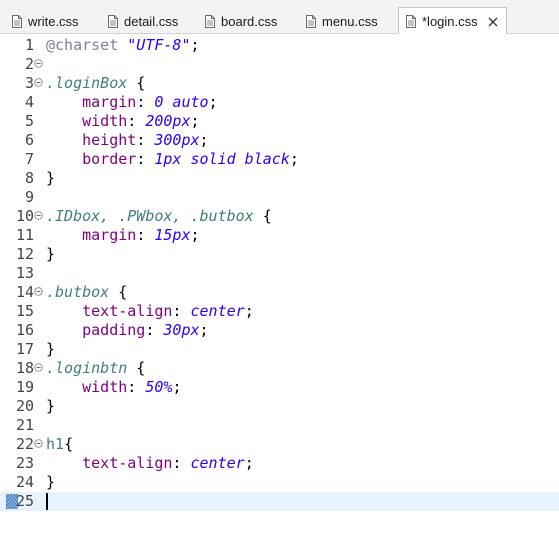  Describe the element at coordinates (279, 425) in the screenshot. I see `code-line: 21` at that location.